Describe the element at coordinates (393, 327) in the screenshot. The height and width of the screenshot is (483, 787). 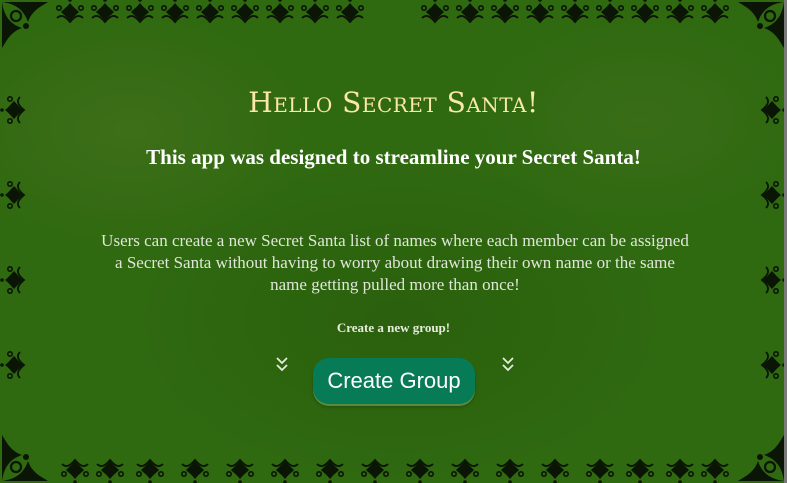
I see `create-group-prompt: Create a new group!` at that location.